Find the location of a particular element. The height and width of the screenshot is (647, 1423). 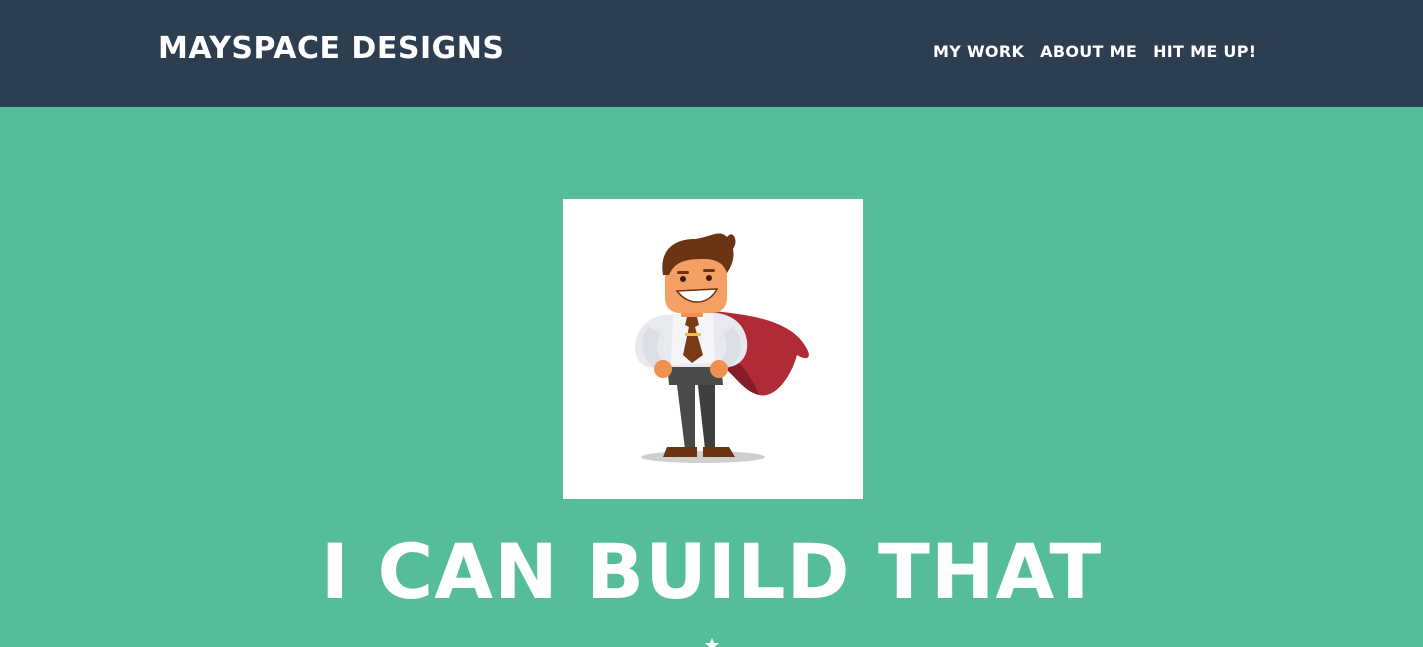

nav-link-hit-me-up: HIT ME UP! is located at coordinates (1204, 51).